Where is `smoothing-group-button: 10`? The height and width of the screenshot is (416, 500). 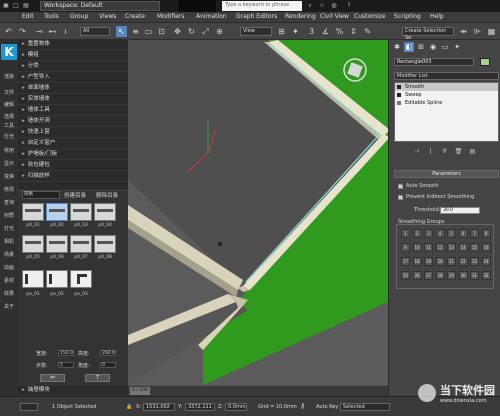
smoothing-group-button: 10 is located at coordinates (417, 247).